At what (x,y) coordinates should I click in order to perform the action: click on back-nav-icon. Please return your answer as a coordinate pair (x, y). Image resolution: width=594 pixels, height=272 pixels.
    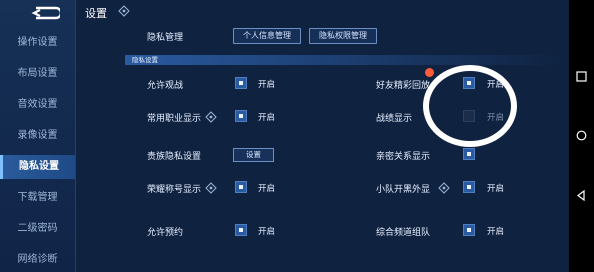
    Looking at the image, I should click on (581, 195).